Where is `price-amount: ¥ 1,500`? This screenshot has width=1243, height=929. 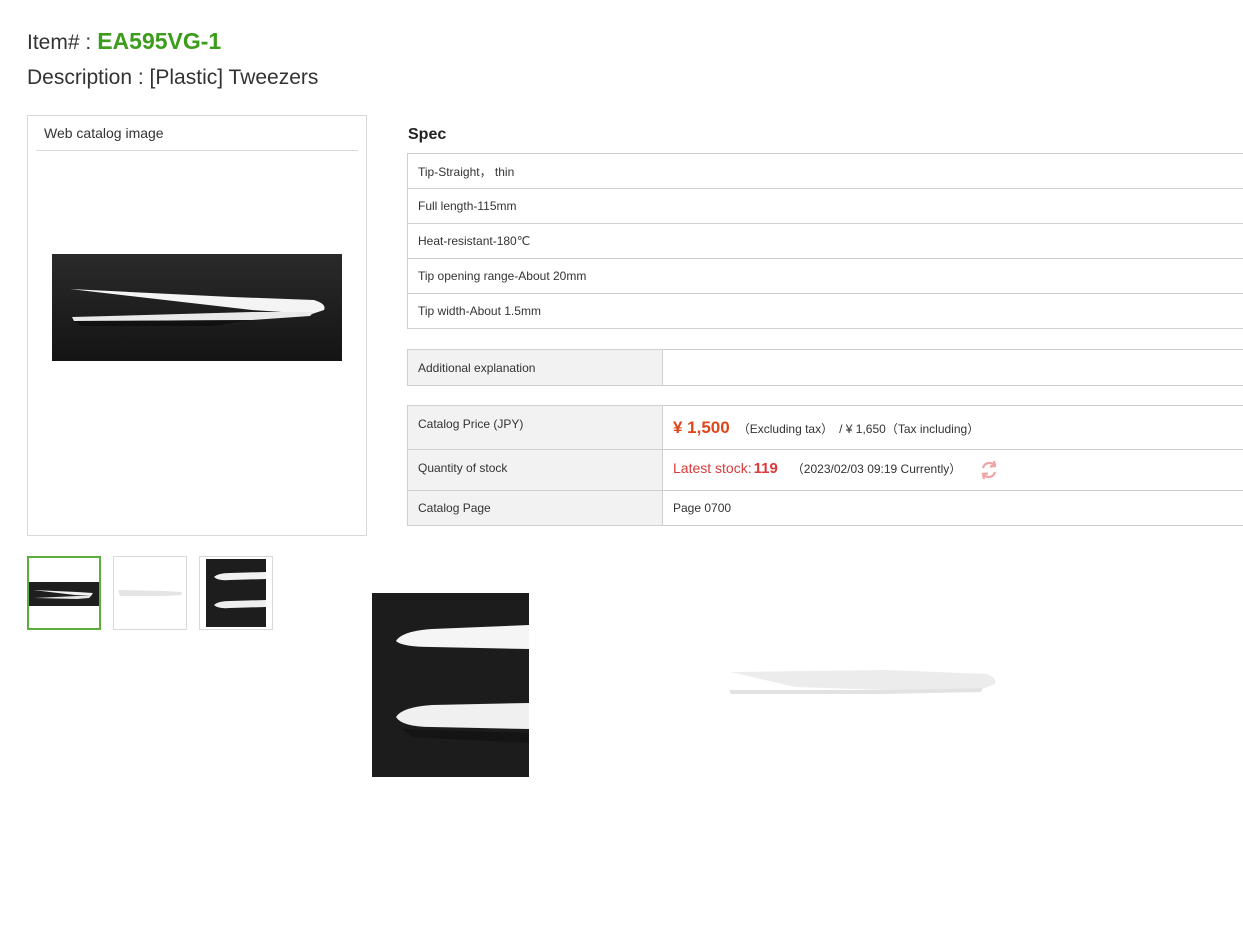 price-amount: ¥ 1,500 is located at coordinates (701, 427).